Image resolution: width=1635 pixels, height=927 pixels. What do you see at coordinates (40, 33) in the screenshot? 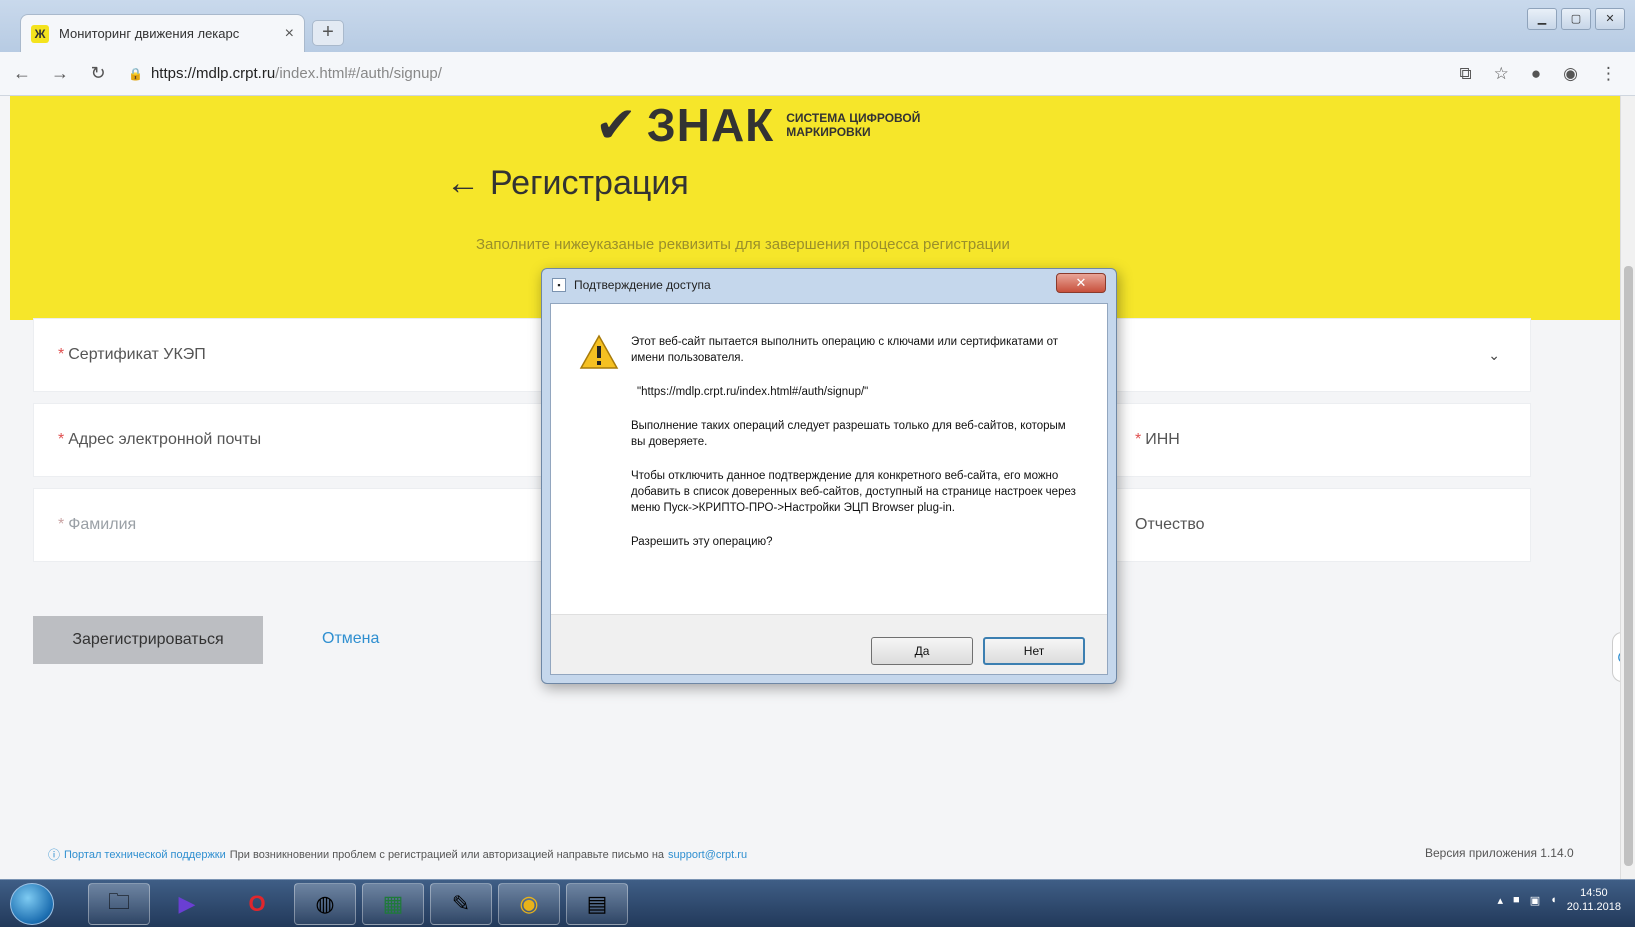
I see `site-favicon-icon: Ж` at bounding box center [40, 33].